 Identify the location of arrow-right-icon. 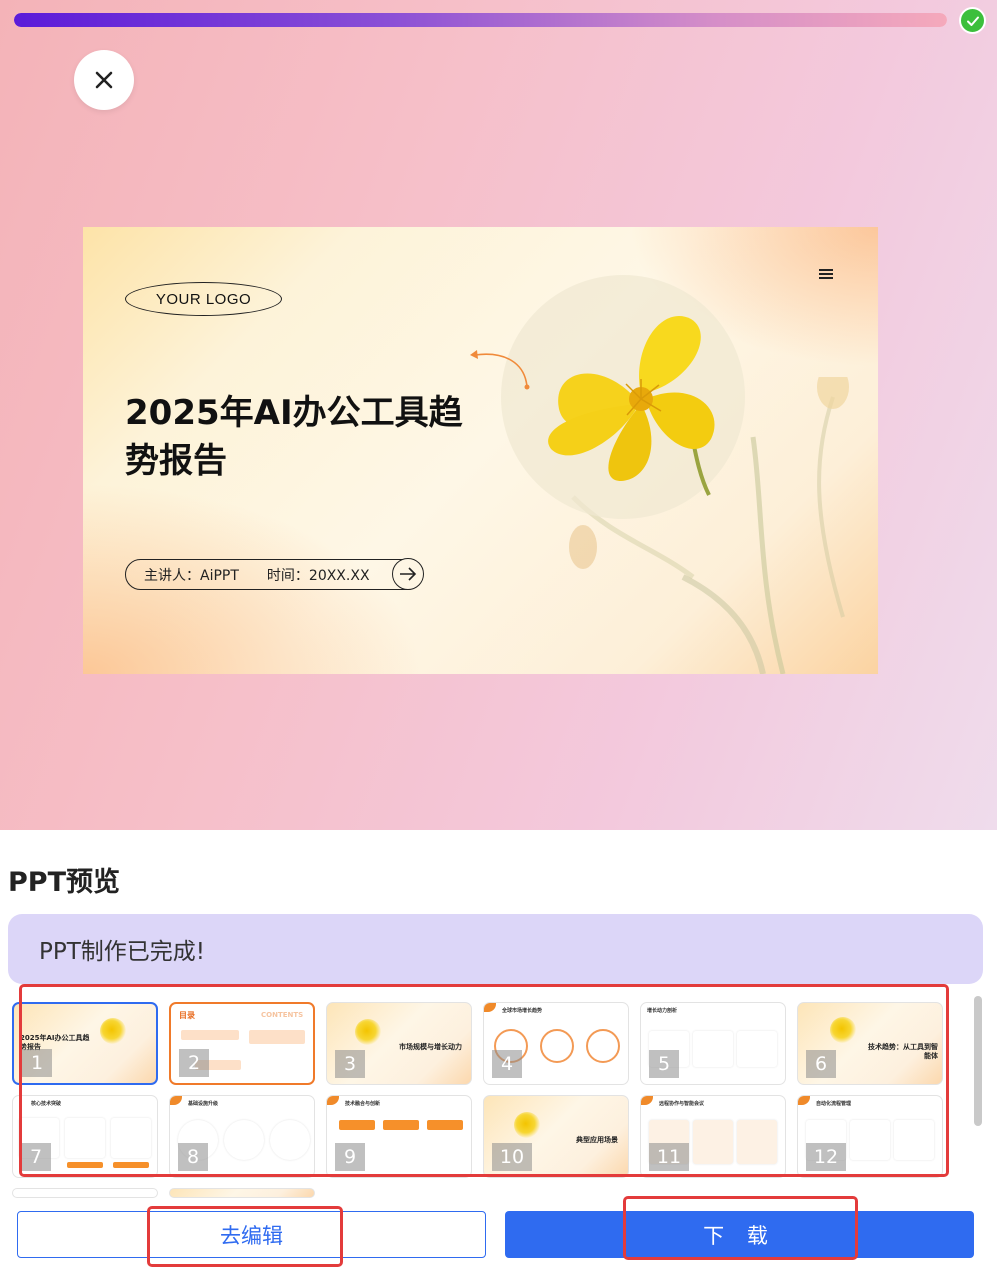
(408, 574).